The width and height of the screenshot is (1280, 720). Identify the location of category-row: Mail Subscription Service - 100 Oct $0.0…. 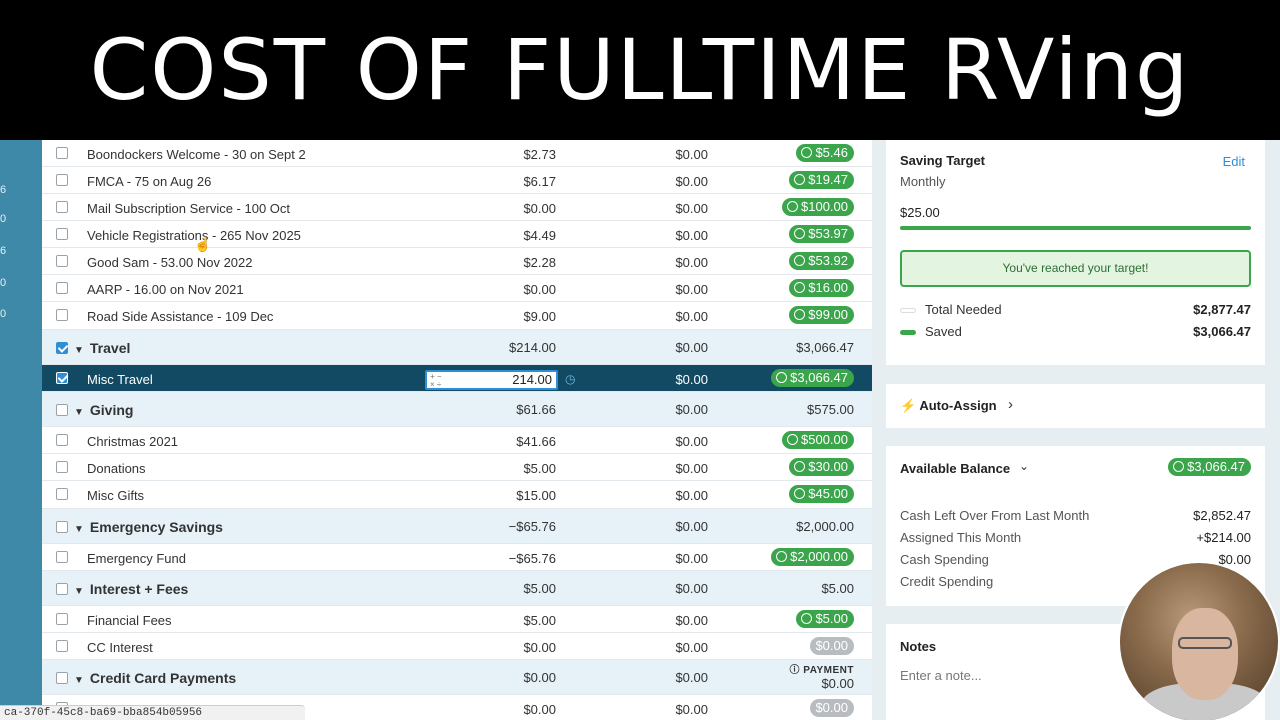
(457, 207).